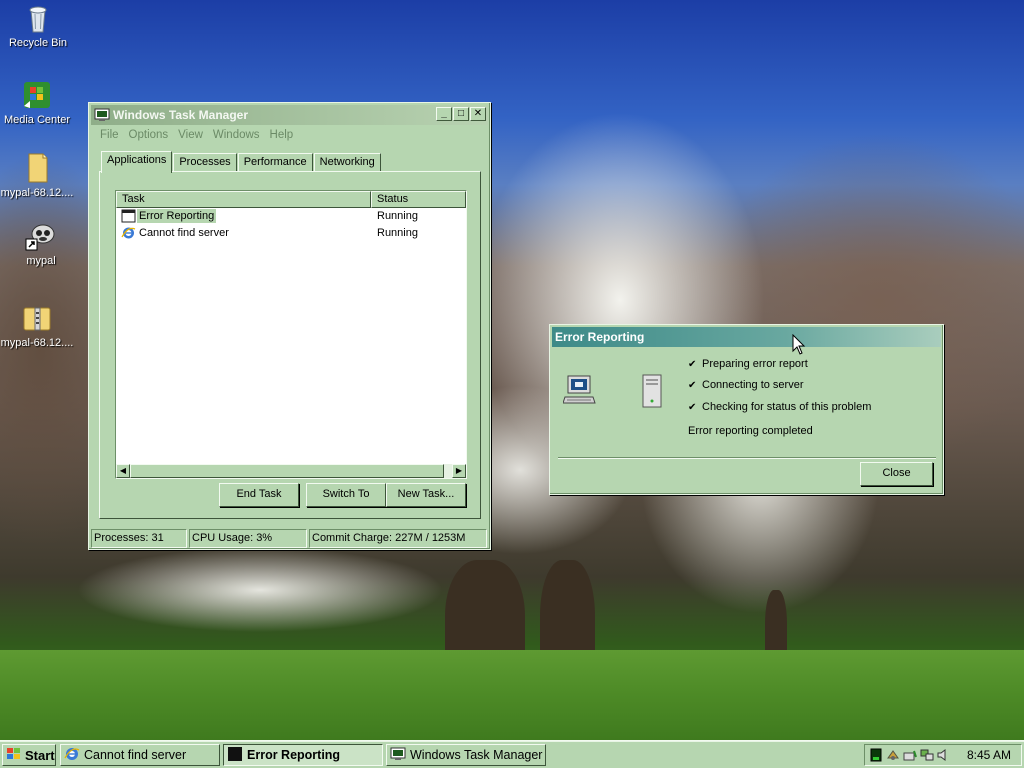  What do you see at coordinates (787, 407) in the screenshot?
I see `step-checking-status: Checking for status of this problem` at bounding box center [787, 407].